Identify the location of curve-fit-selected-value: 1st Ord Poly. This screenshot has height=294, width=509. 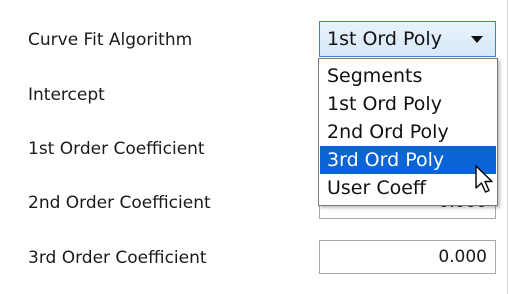
(384, 39).